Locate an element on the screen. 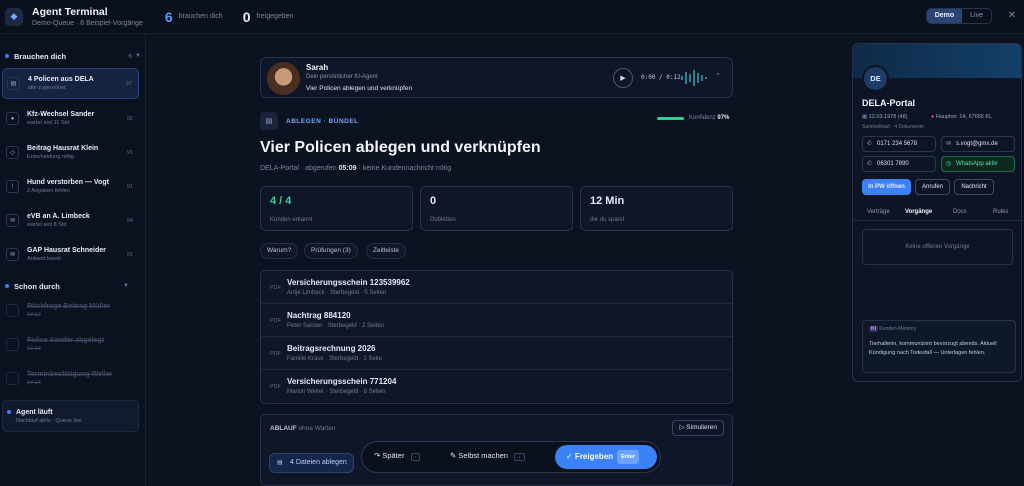 This screenshot has height=486, width=1024. divider is located at coordinates (937, 220).